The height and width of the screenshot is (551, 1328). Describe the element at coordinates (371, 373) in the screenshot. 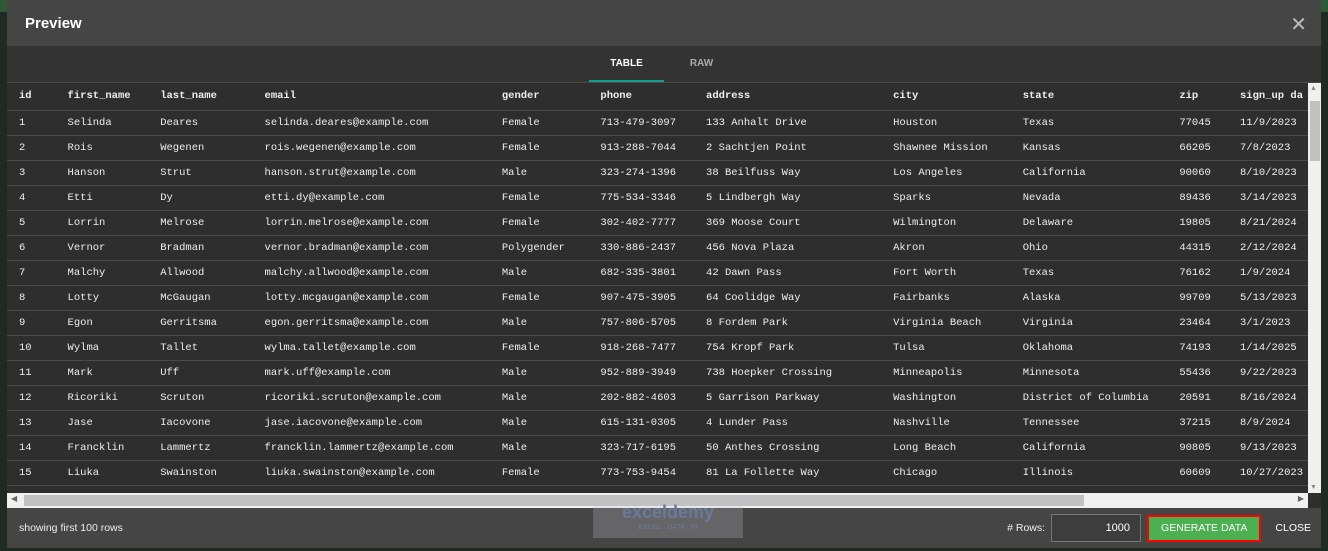

I see `table-cell: mark.uff@example.com` at that location.